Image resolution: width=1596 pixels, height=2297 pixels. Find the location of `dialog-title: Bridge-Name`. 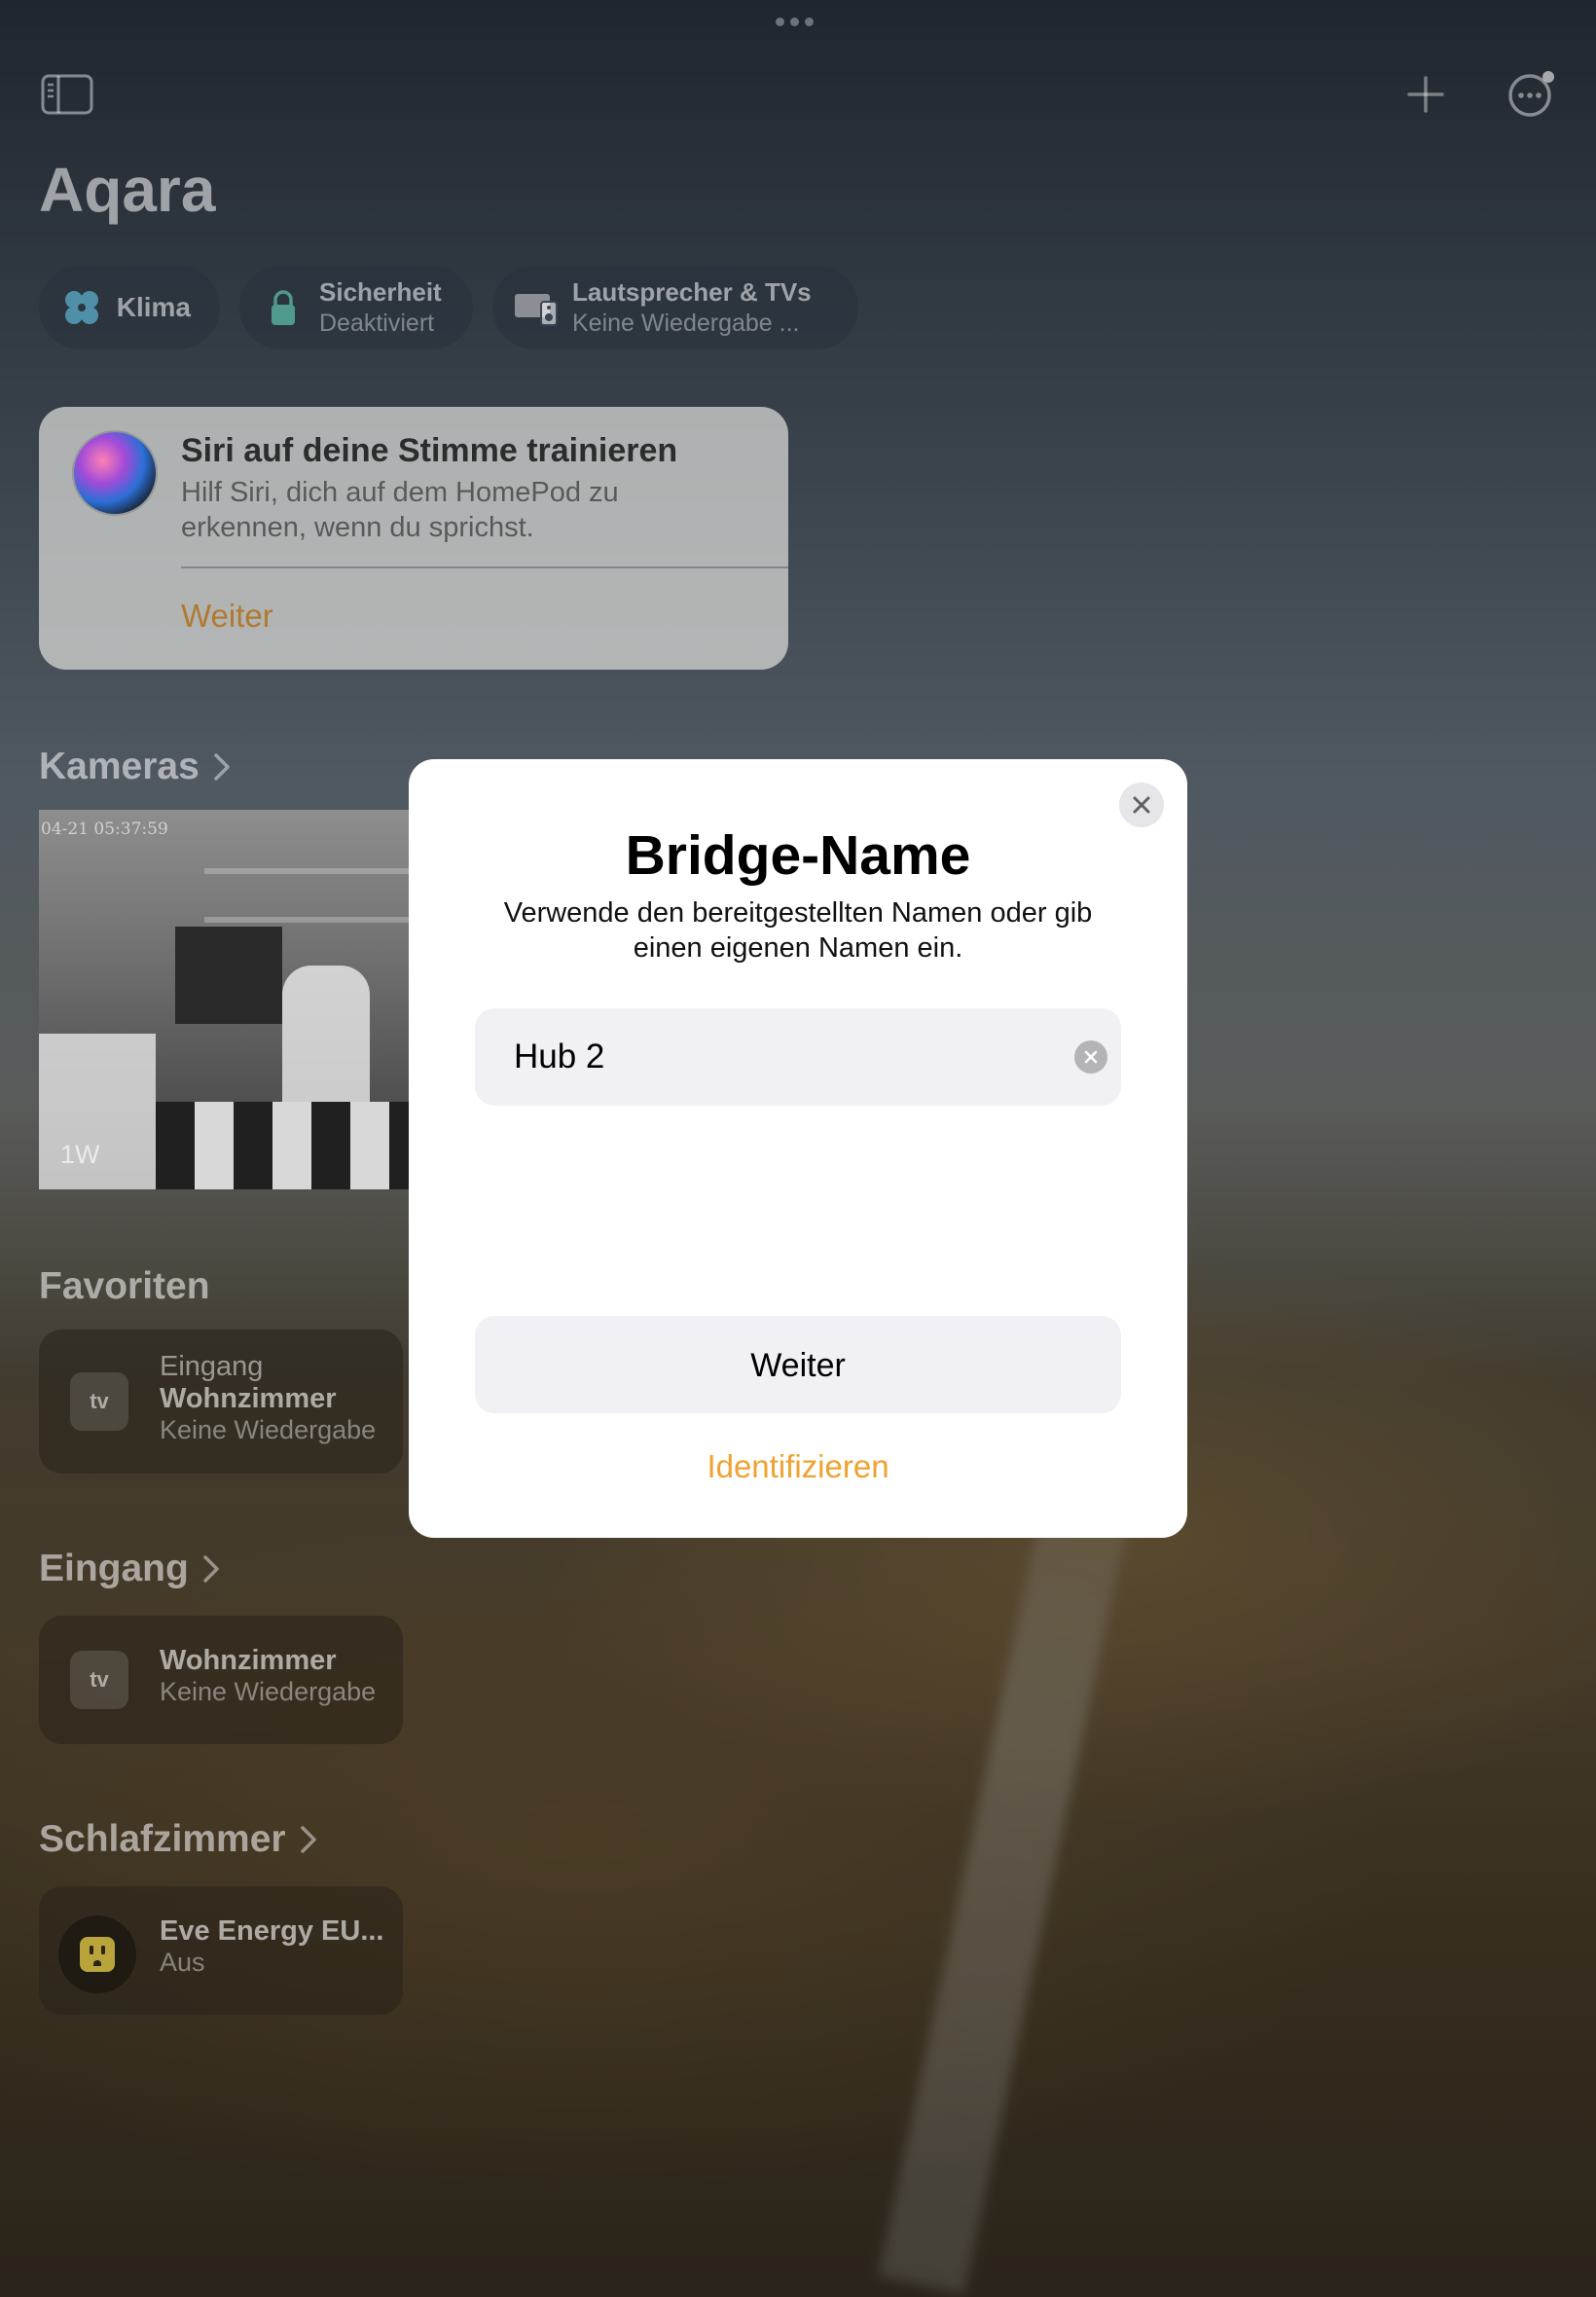

dialog-title: Bridge-Name is located at coordinates (798, 855).